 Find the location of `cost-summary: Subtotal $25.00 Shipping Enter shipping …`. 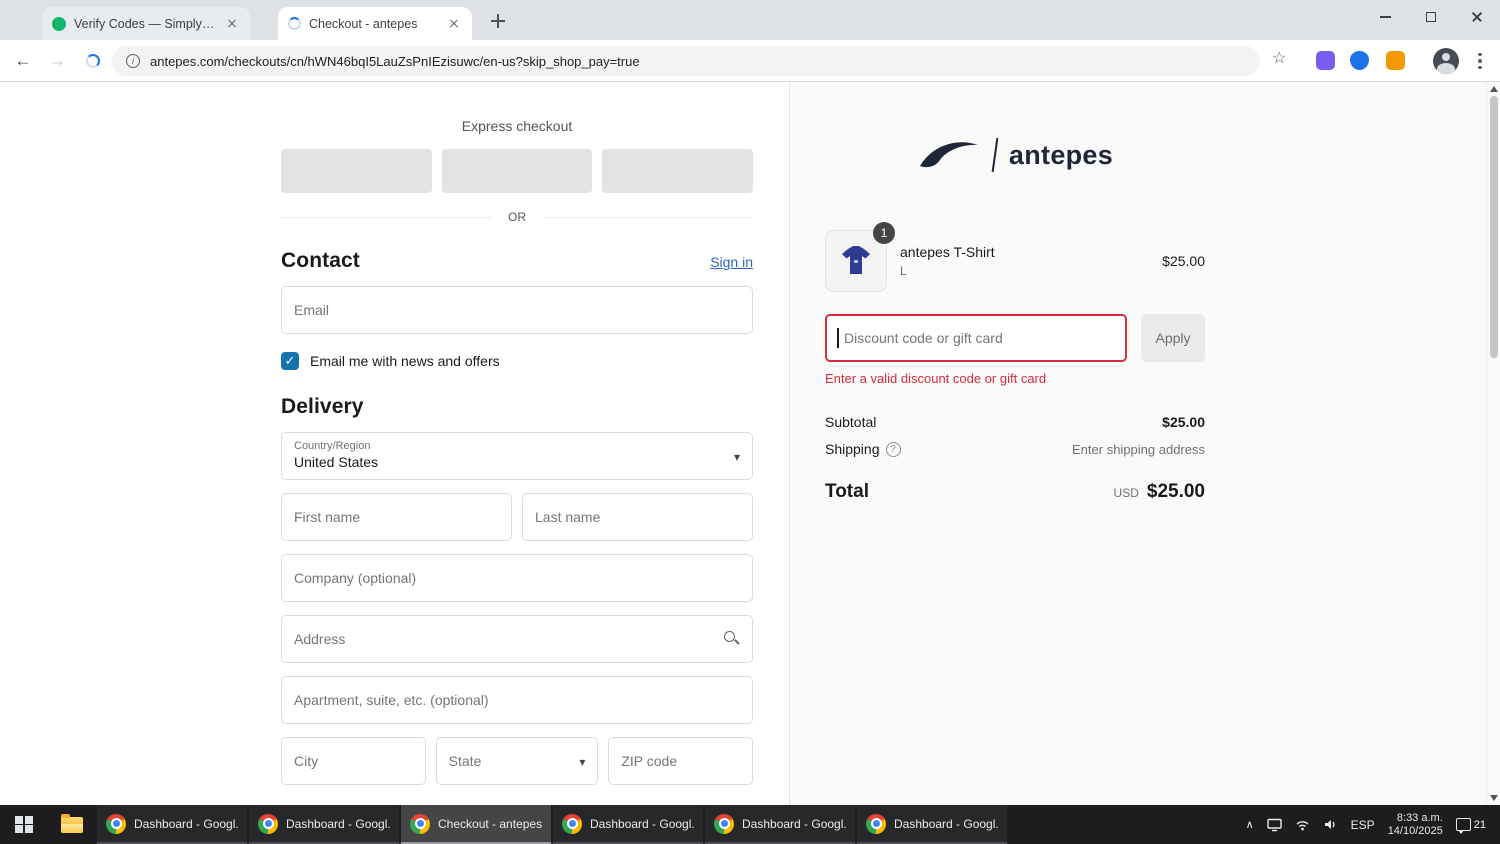

cost-summary: Subtotal $25.00 Shipping Enter shipping … is located at coordinates (1015, 458).